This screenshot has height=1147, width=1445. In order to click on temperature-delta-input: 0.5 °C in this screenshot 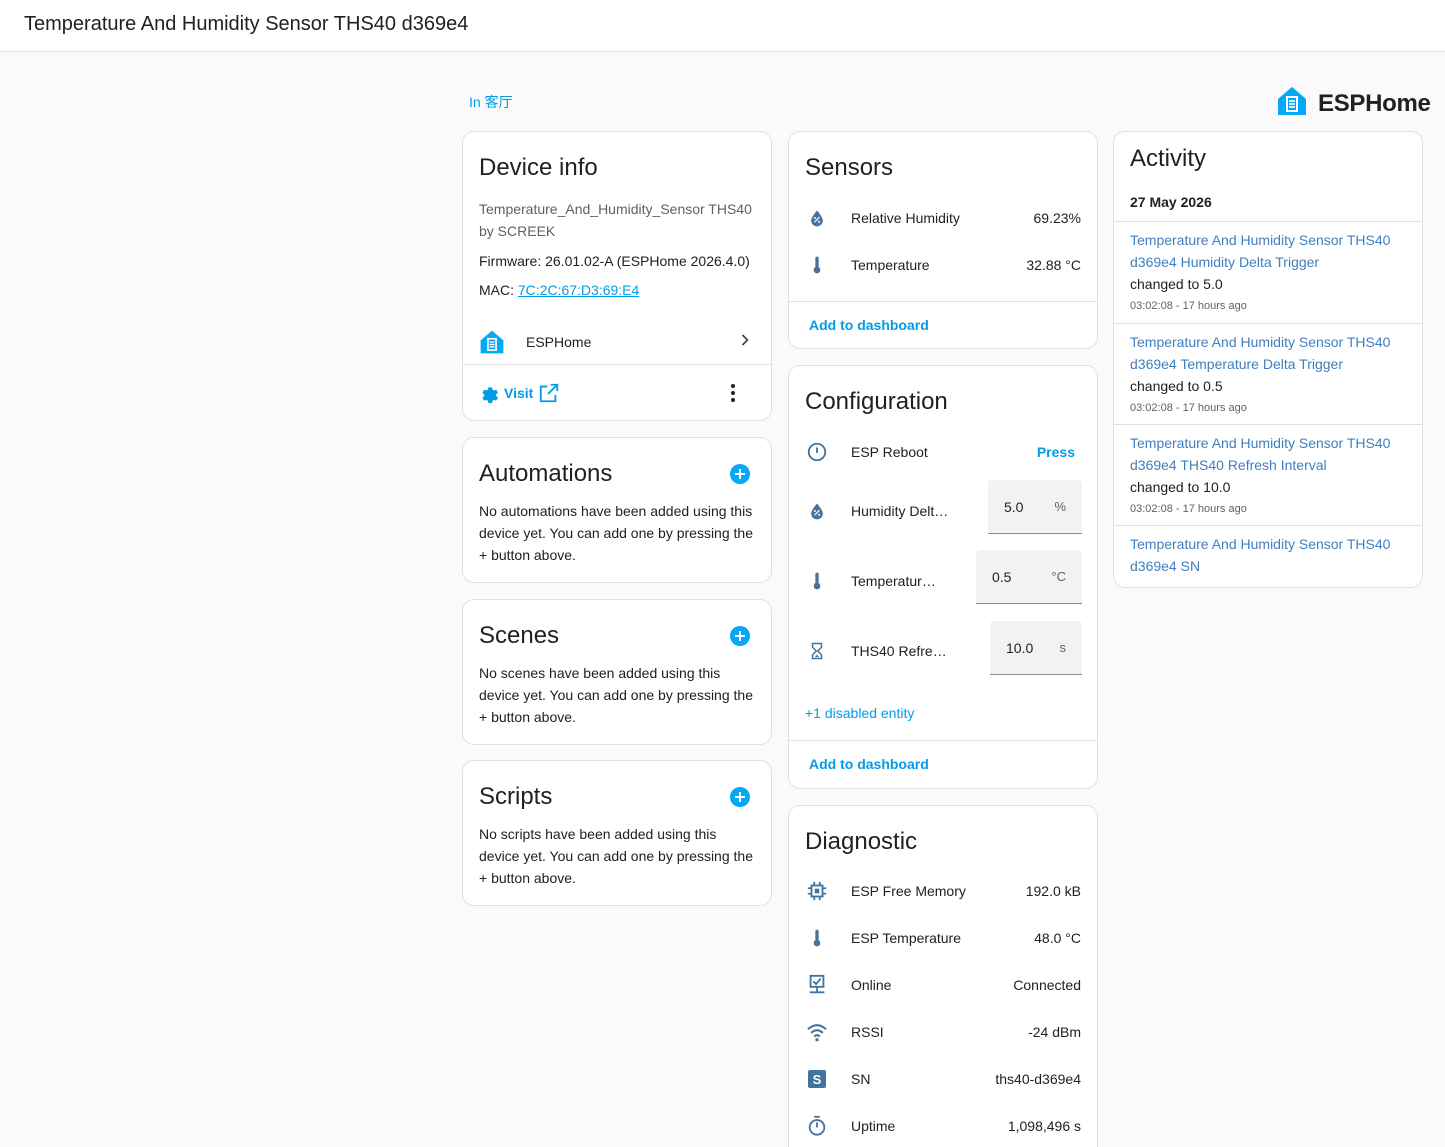, I will do `click(1029, 577)`.